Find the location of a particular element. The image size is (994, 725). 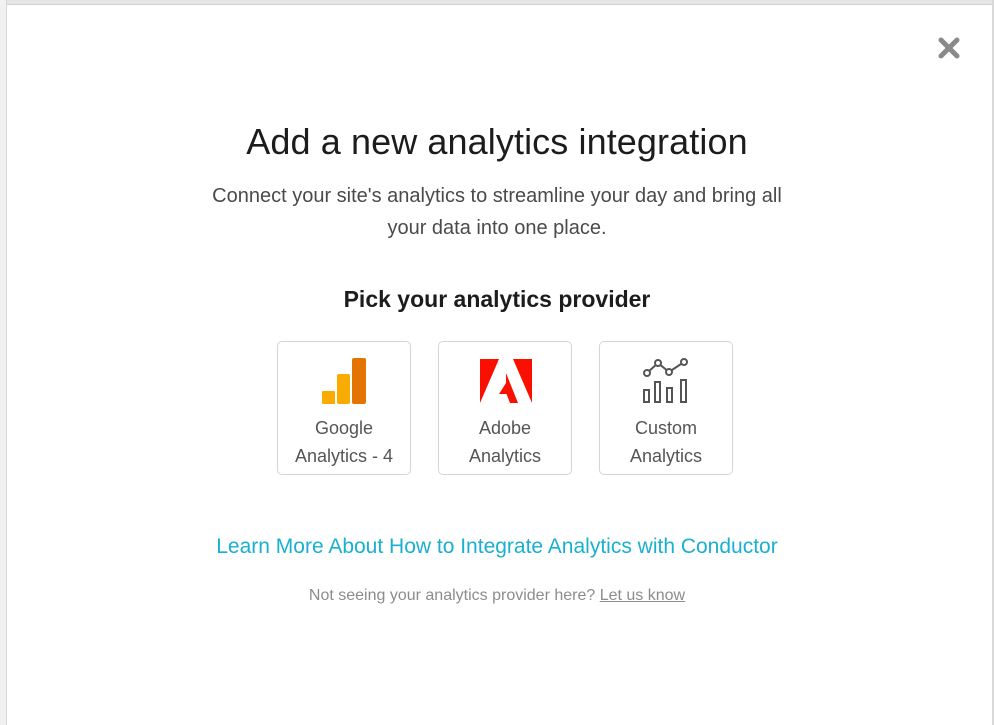

provider-section-heading: Pick your analytics provider is located at coordinates (497, 299).